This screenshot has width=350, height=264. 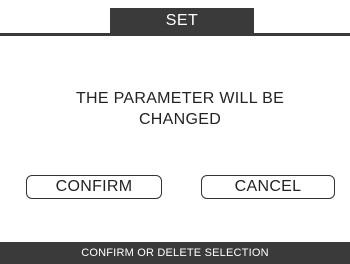 I want to click on message-line-2: CHANGED, so click(x=180, y=119).